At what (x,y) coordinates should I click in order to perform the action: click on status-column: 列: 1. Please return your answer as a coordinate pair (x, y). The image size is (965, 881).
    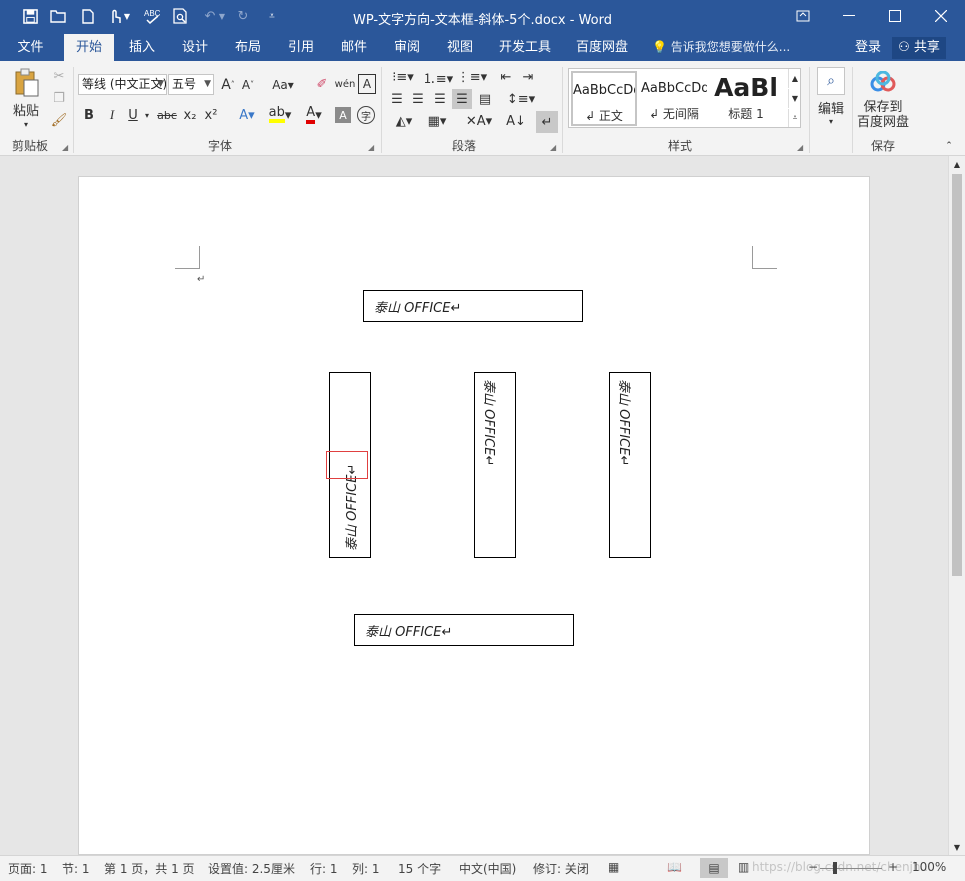
    Looking at the image, I should click on (366, 868).